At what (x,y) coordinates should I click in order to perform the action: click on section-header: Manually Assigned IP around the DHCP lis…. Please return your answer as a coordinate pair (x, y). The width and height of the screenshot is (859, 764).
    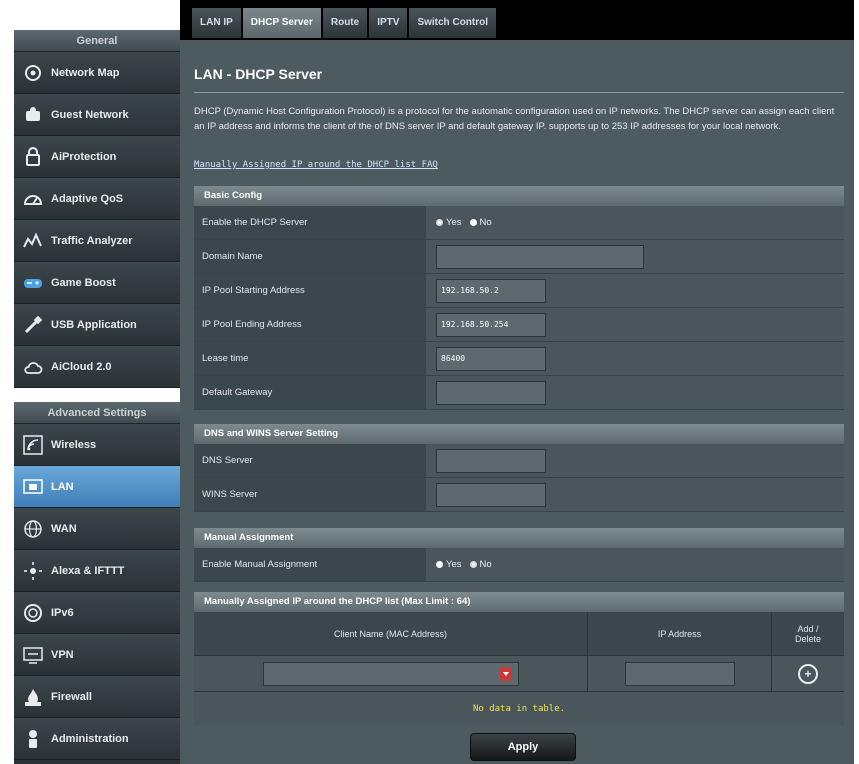
    Looking at the image, I should click on (519, 602).